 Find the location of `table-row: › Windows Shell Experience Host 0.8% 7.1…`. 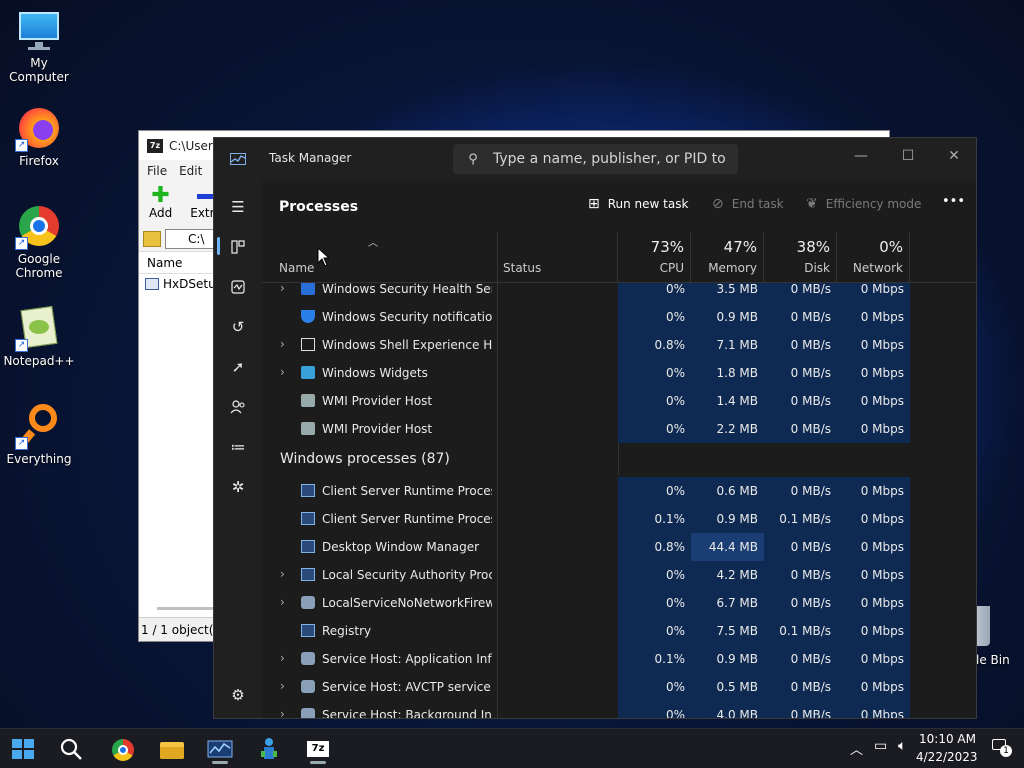

table-row: › Windows Shell Experience Host 0.8% 7.1… is located at coordinates (619, 345).